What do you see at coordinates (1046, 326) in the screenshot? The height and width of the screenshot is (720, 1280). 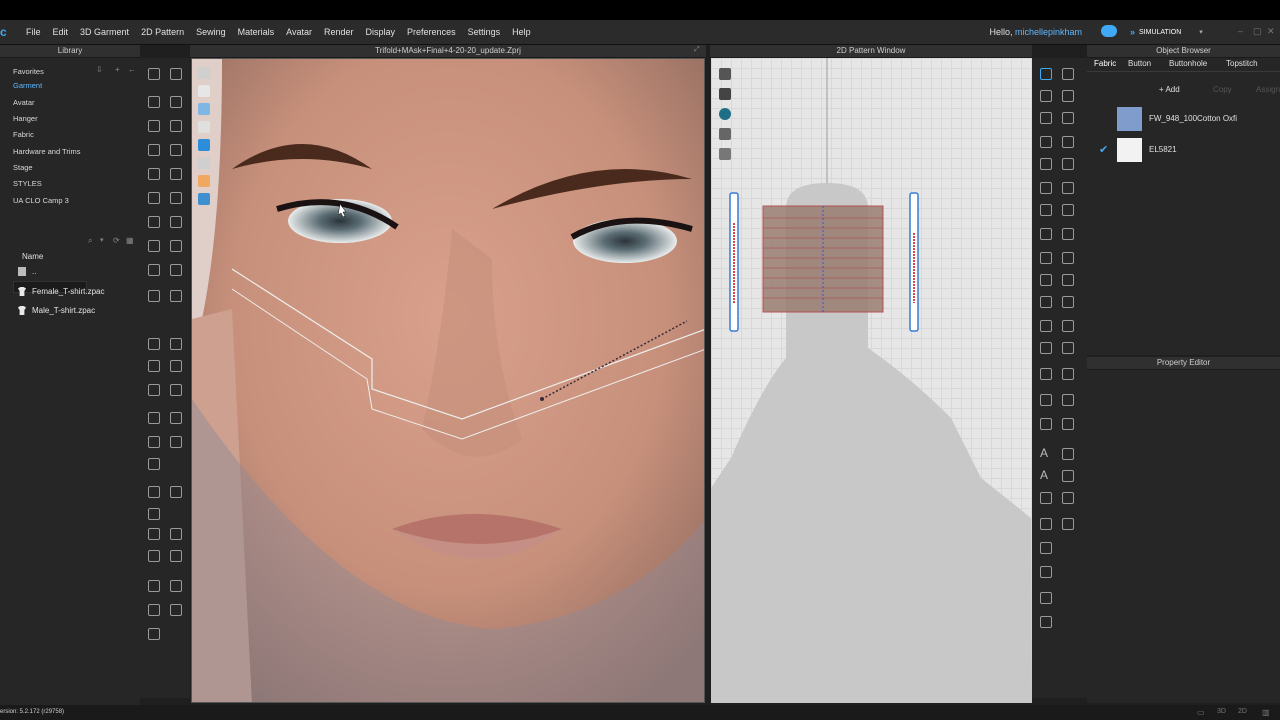 I see `seam-line-icon` at bounding box center [1046, 326].